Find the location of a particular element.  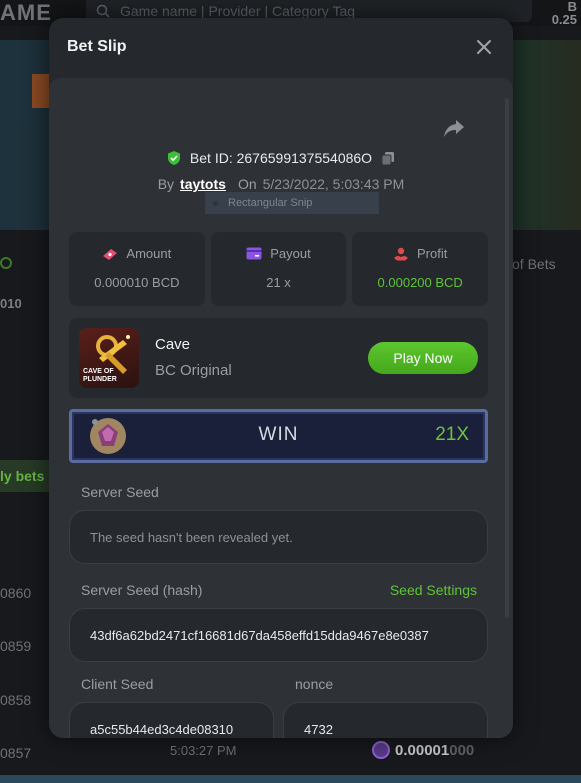

modal-title: Bet Slip is located at coordinates (97, 46).